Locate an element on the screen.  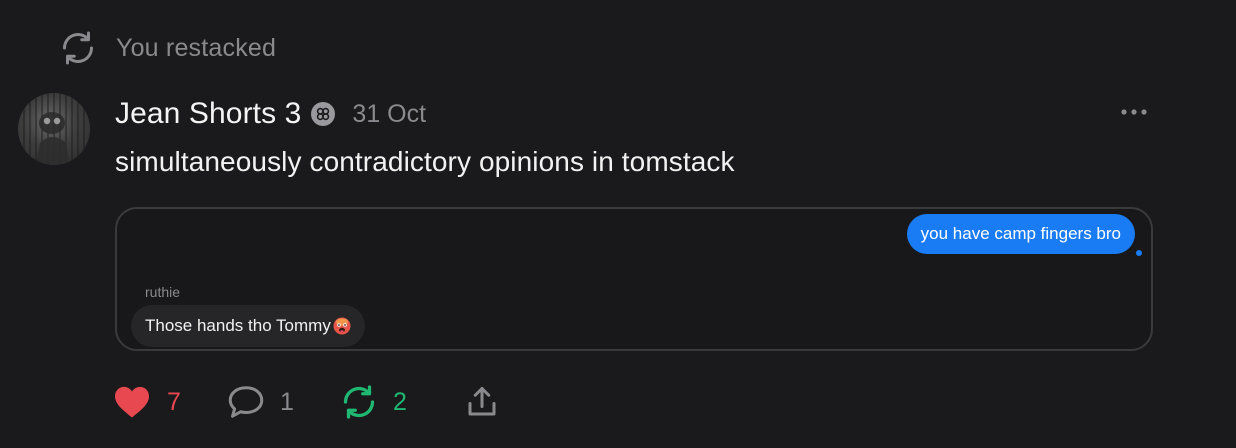
received-message-bubble: Those hands tho Tommy is located at coordinates (248, 326).